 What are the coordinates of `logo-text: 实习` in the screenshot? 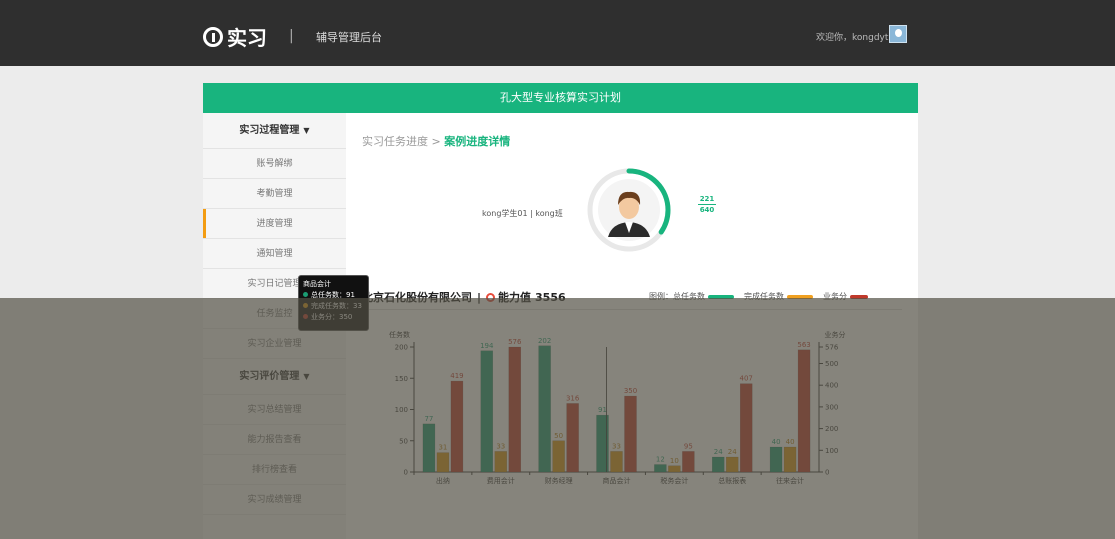 It's located at (247, 38).